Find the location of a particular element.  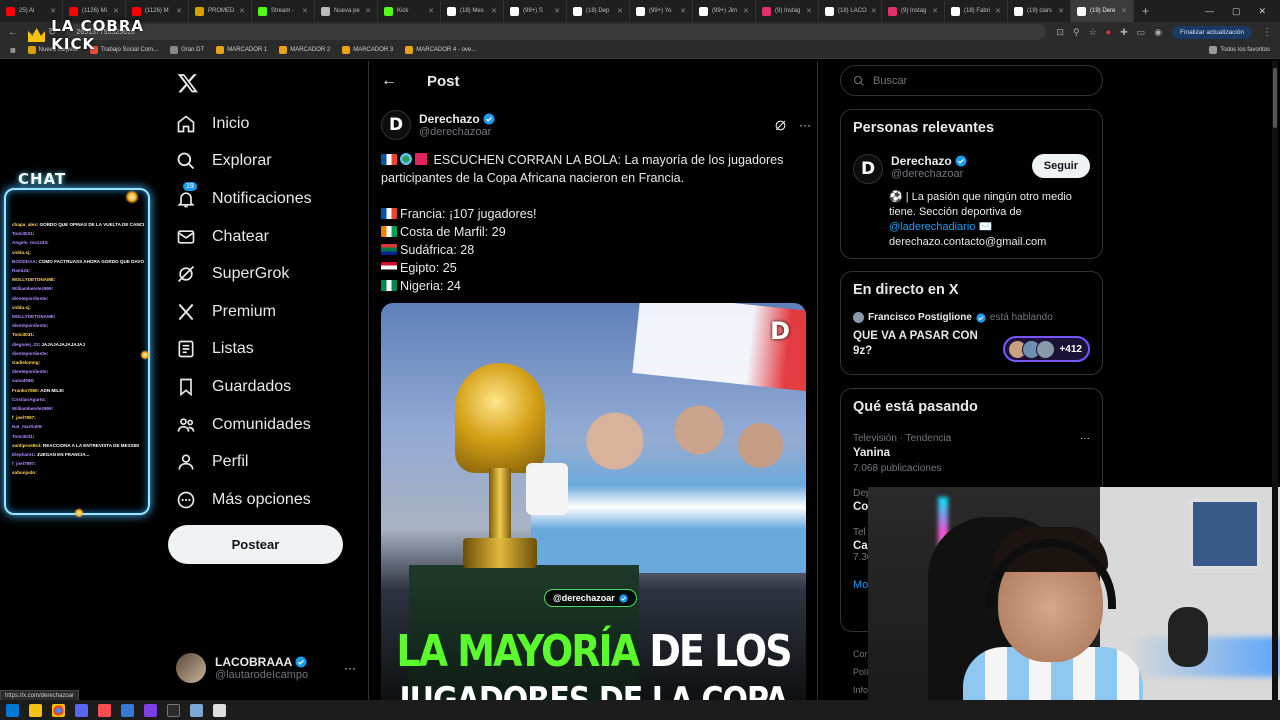

sidebar-item-mas-opciones: Más opciones is located at coordinates (268, 500).